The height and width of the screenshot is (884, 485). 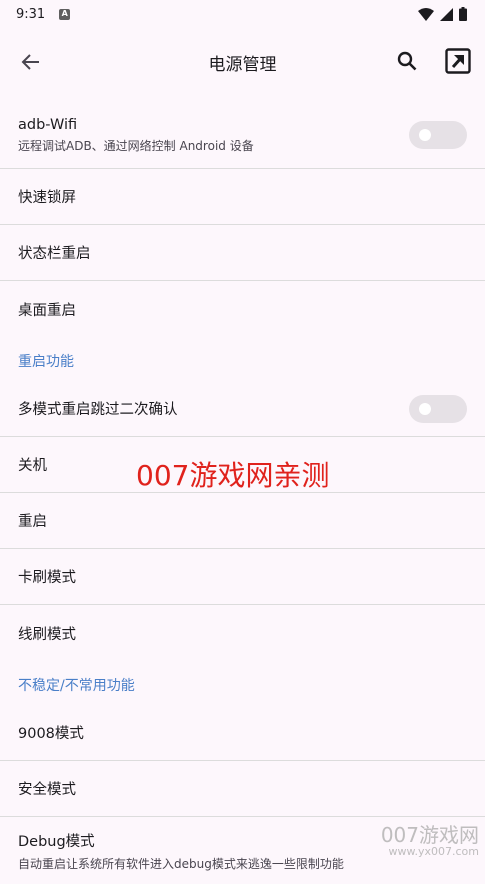 I want to click on list-item-skip-confirm: 多模式重启跳过二次确认, so click(x=242, y=409).